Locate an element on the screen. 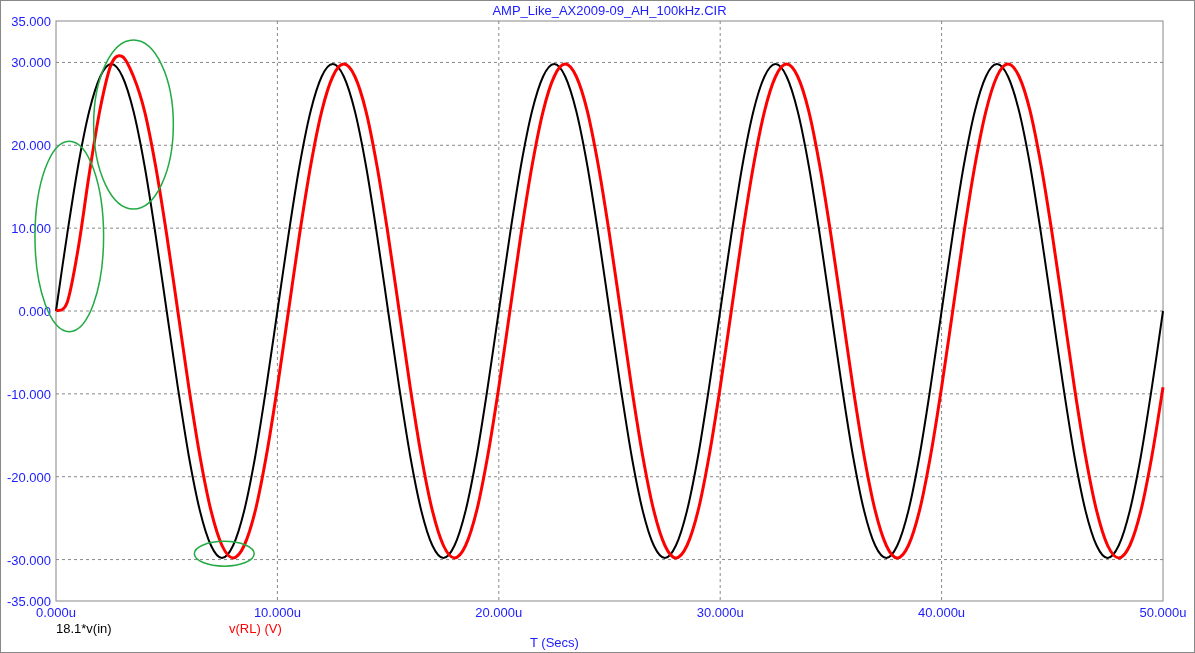  legend-label: 18.1*v(in) is located at coordinates (84, 628).